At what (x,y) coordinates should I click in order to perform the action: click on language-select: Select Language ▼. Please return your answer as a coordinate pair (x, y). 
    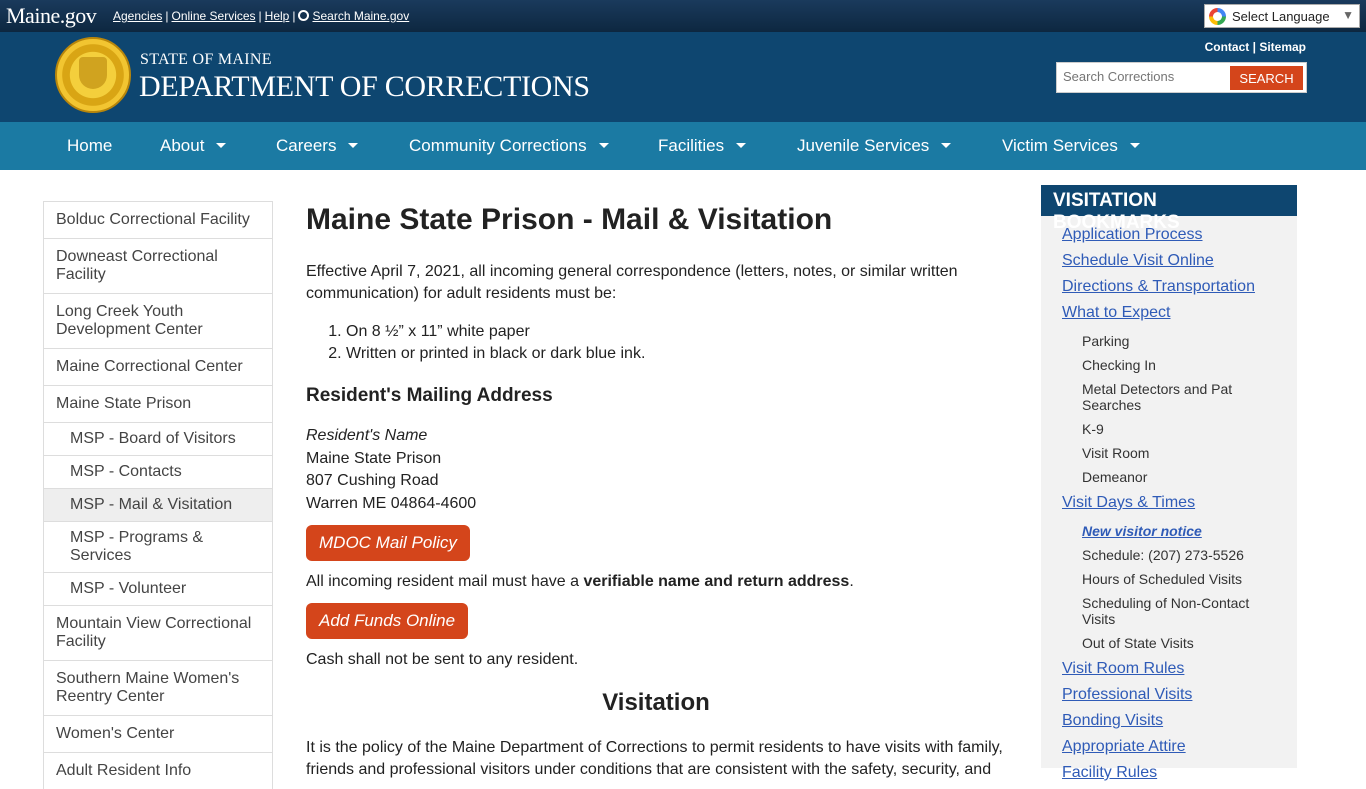
    Looking at the image, I should click on (1282, 16).